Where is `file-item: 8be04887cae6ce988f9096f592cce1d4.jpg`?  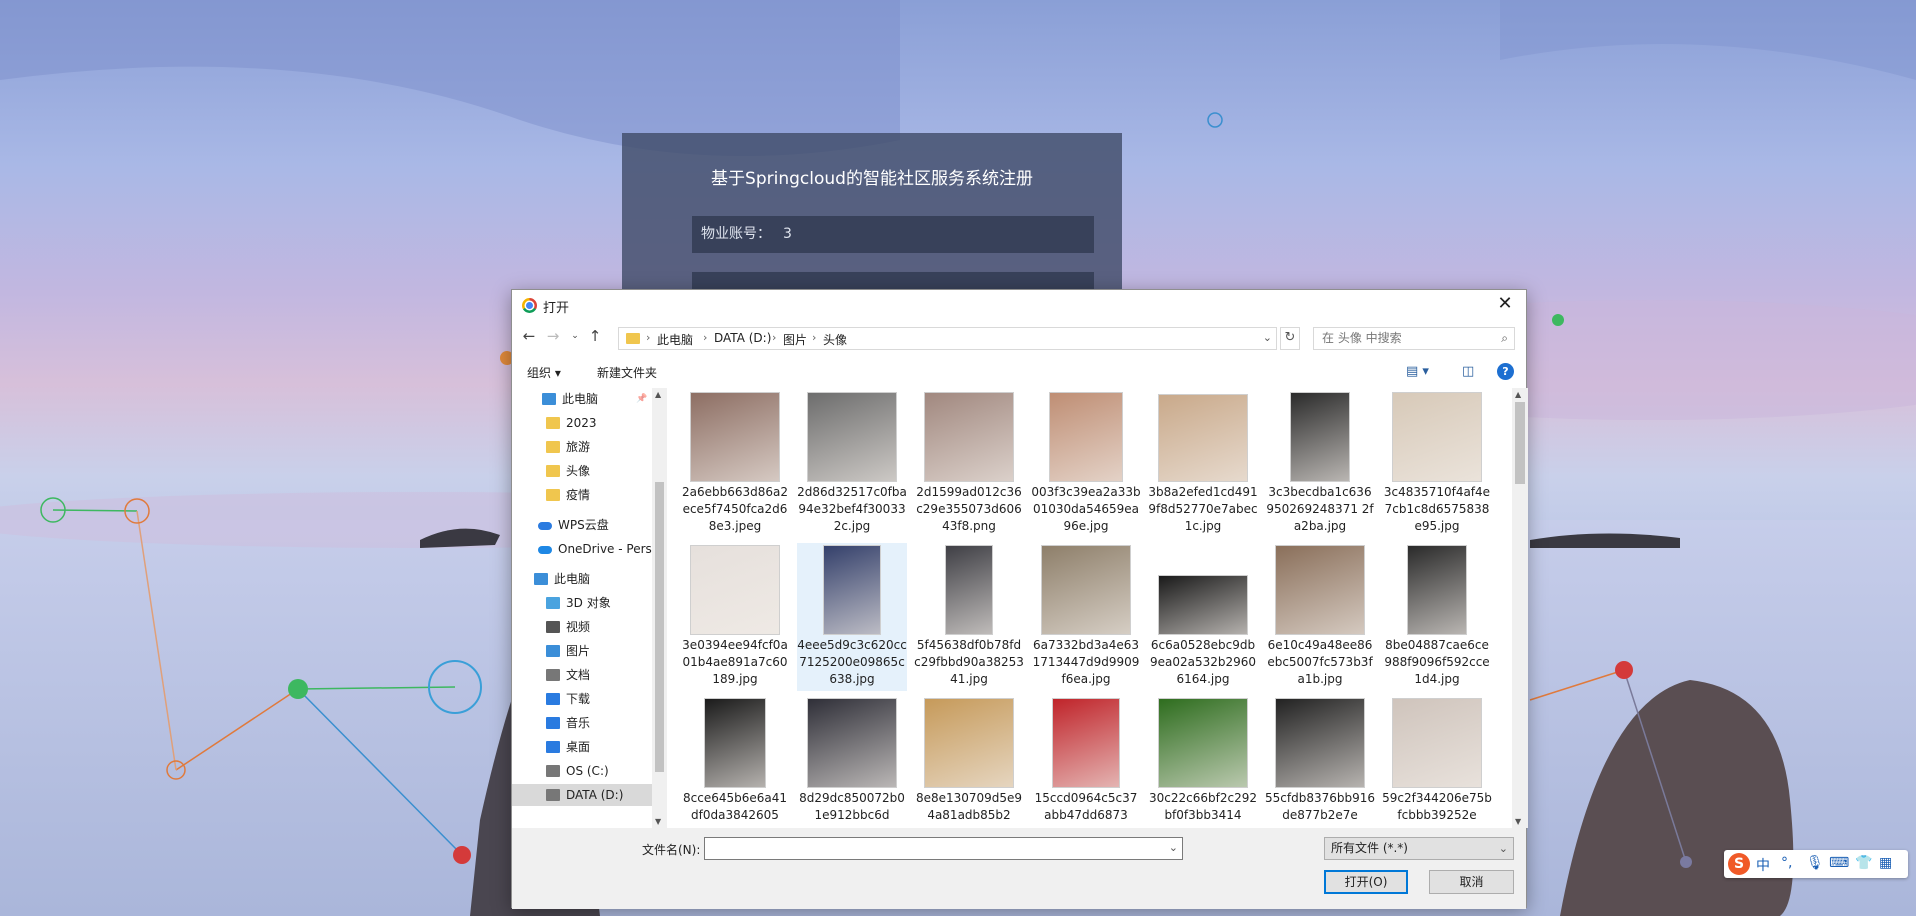
file-item: 8be04887cae6ce988f9096f592cce1d4.jpg is located at coordinates (1437, 617).